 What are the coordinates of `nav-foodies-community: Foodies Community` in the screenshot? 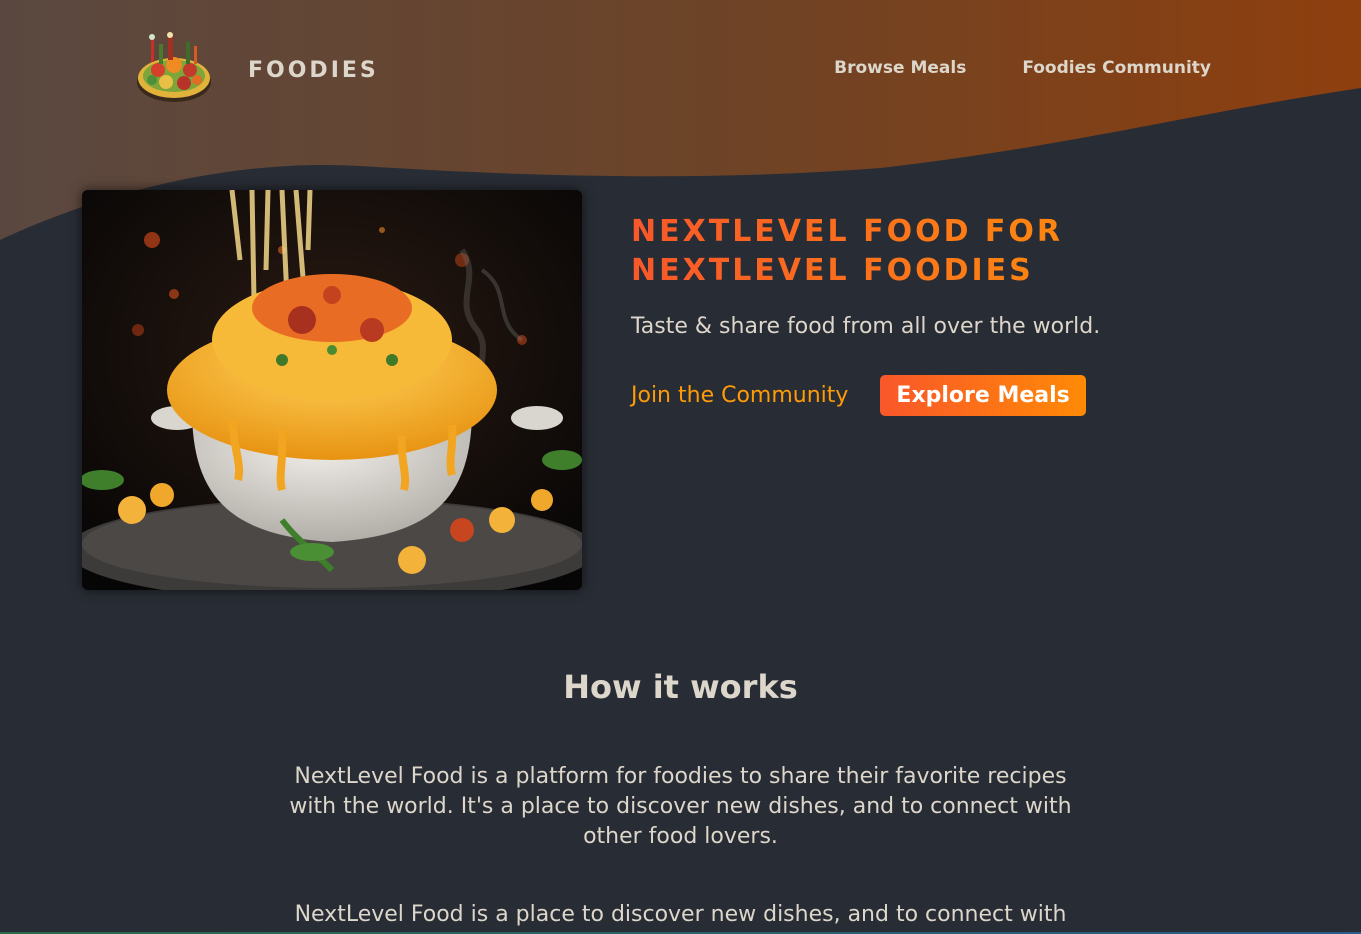 It's located at (1116, 68).